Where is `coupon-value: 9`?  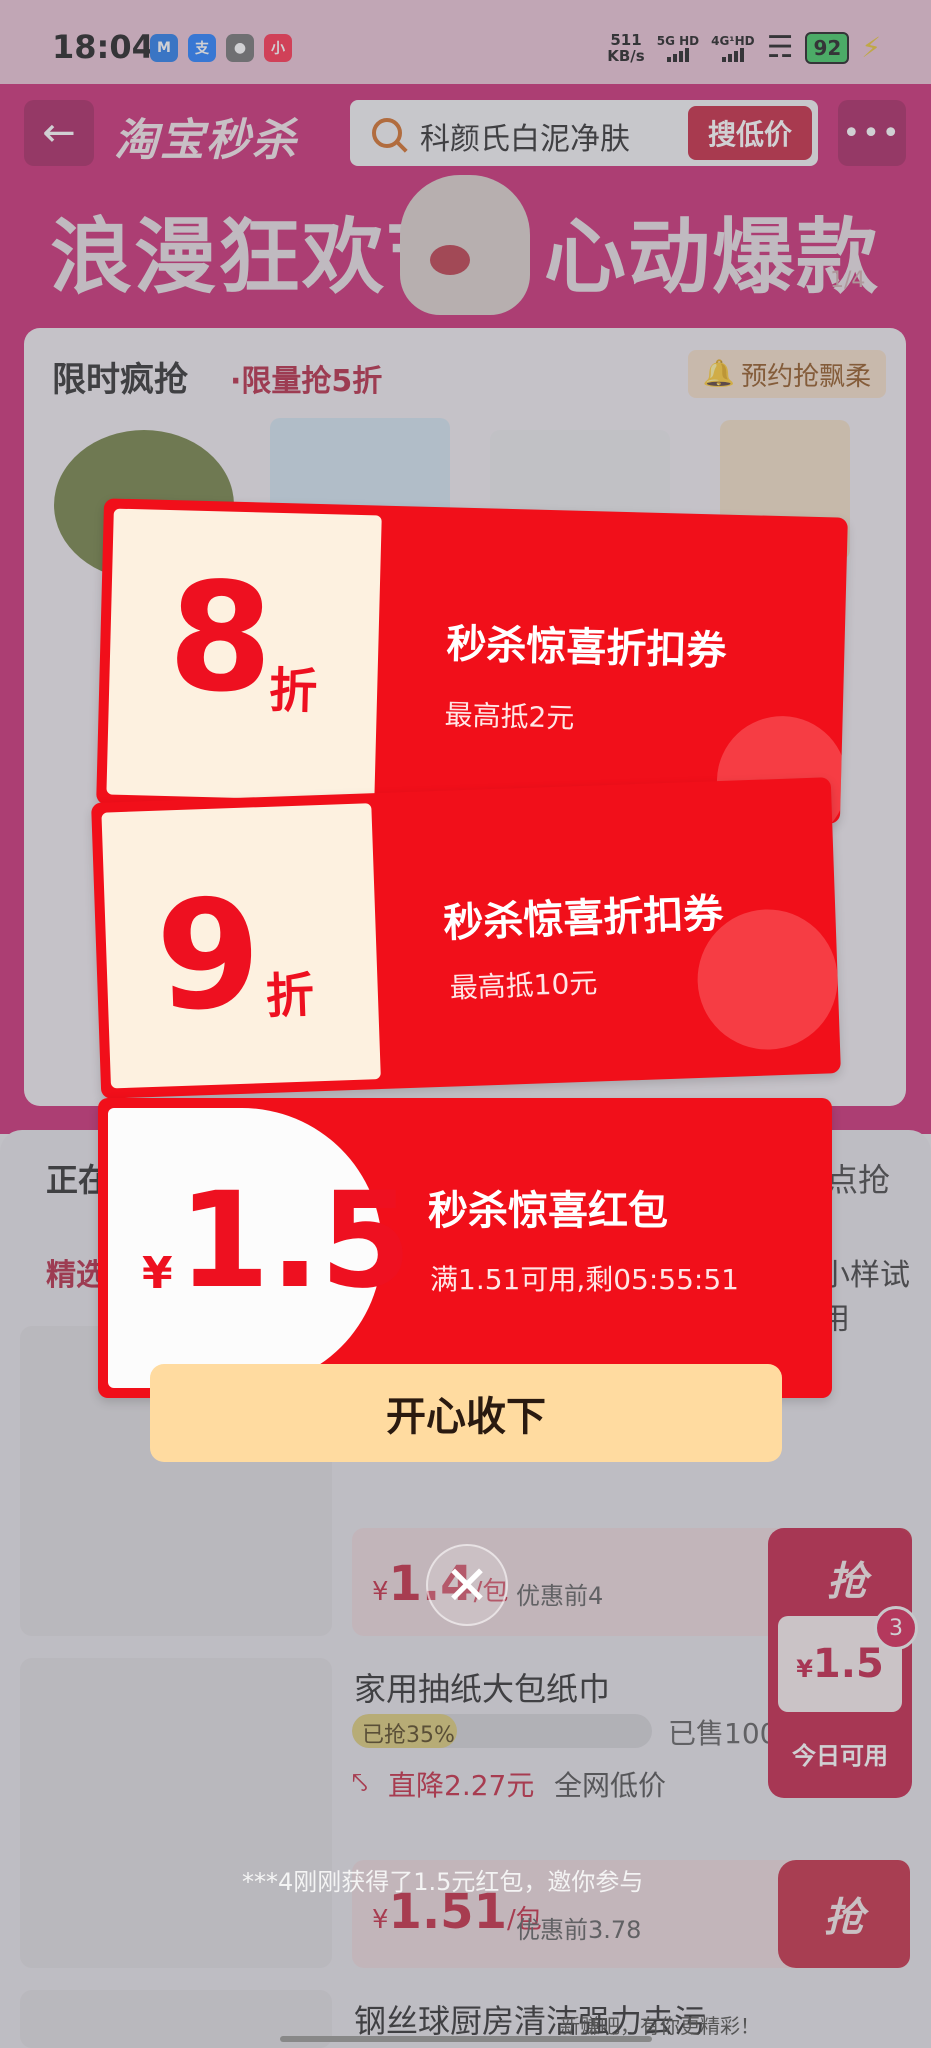
coupon-value: 9 is located at coordinates (208, 956).